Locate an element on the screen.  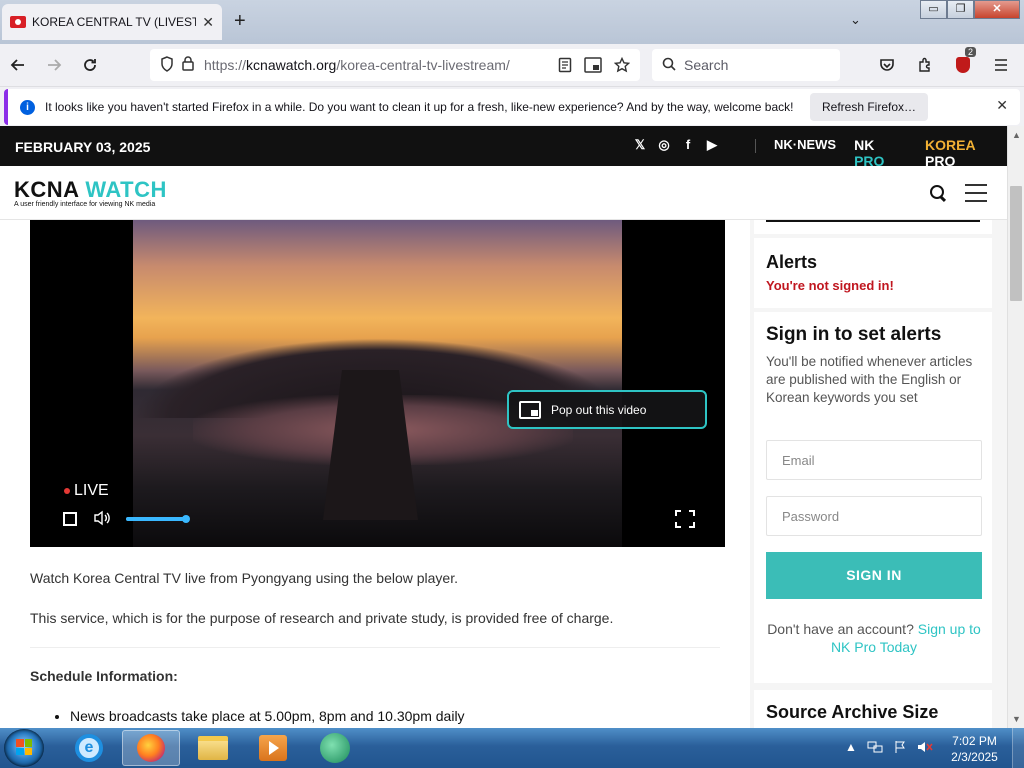
close-window-button: ✕ is located at coordinates (997, 9).